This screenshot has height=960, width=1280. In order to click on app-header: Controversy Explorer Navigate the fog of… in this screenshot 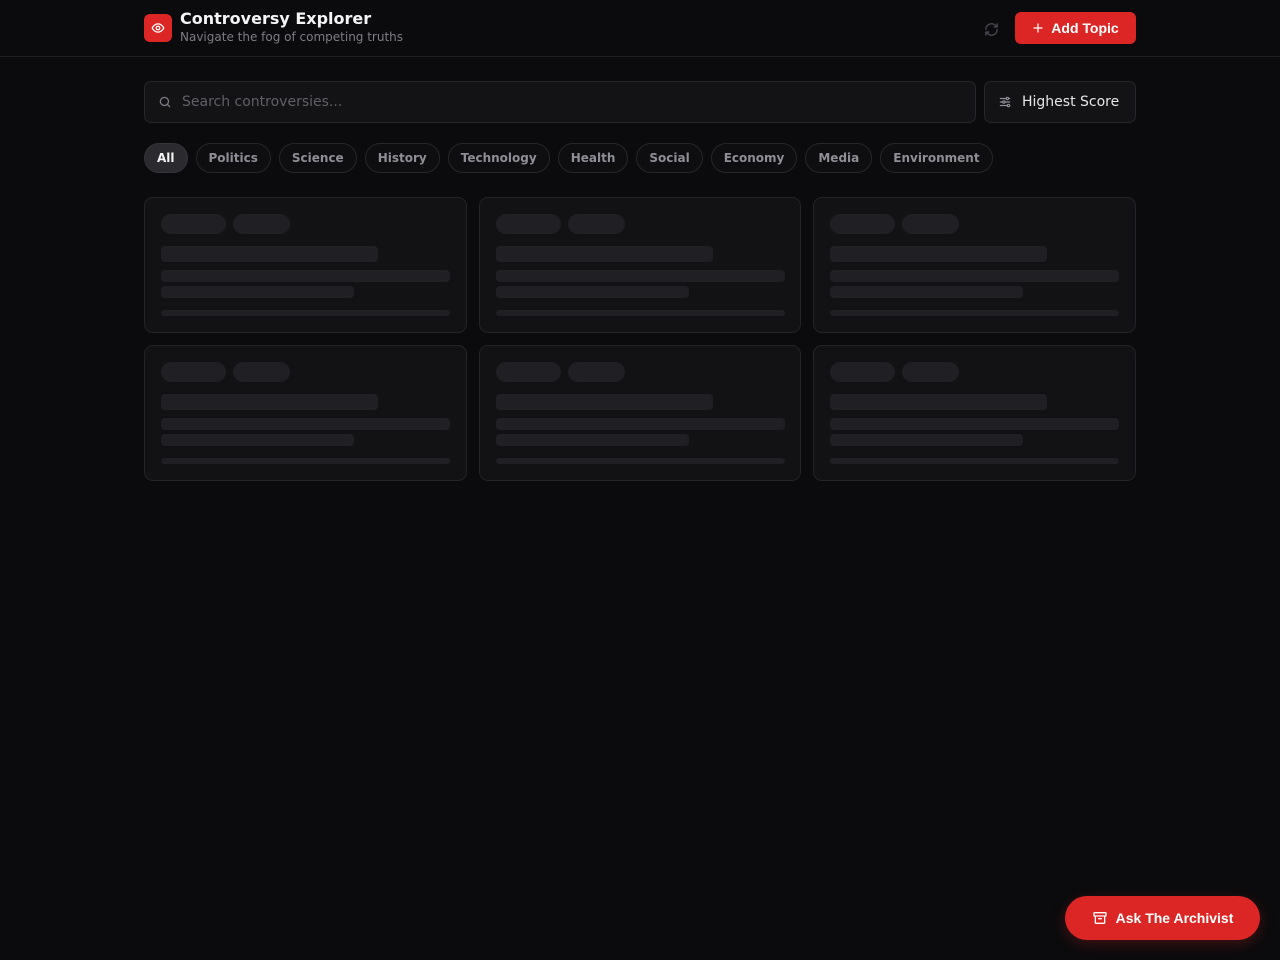, I will do `click(640, 28)`.